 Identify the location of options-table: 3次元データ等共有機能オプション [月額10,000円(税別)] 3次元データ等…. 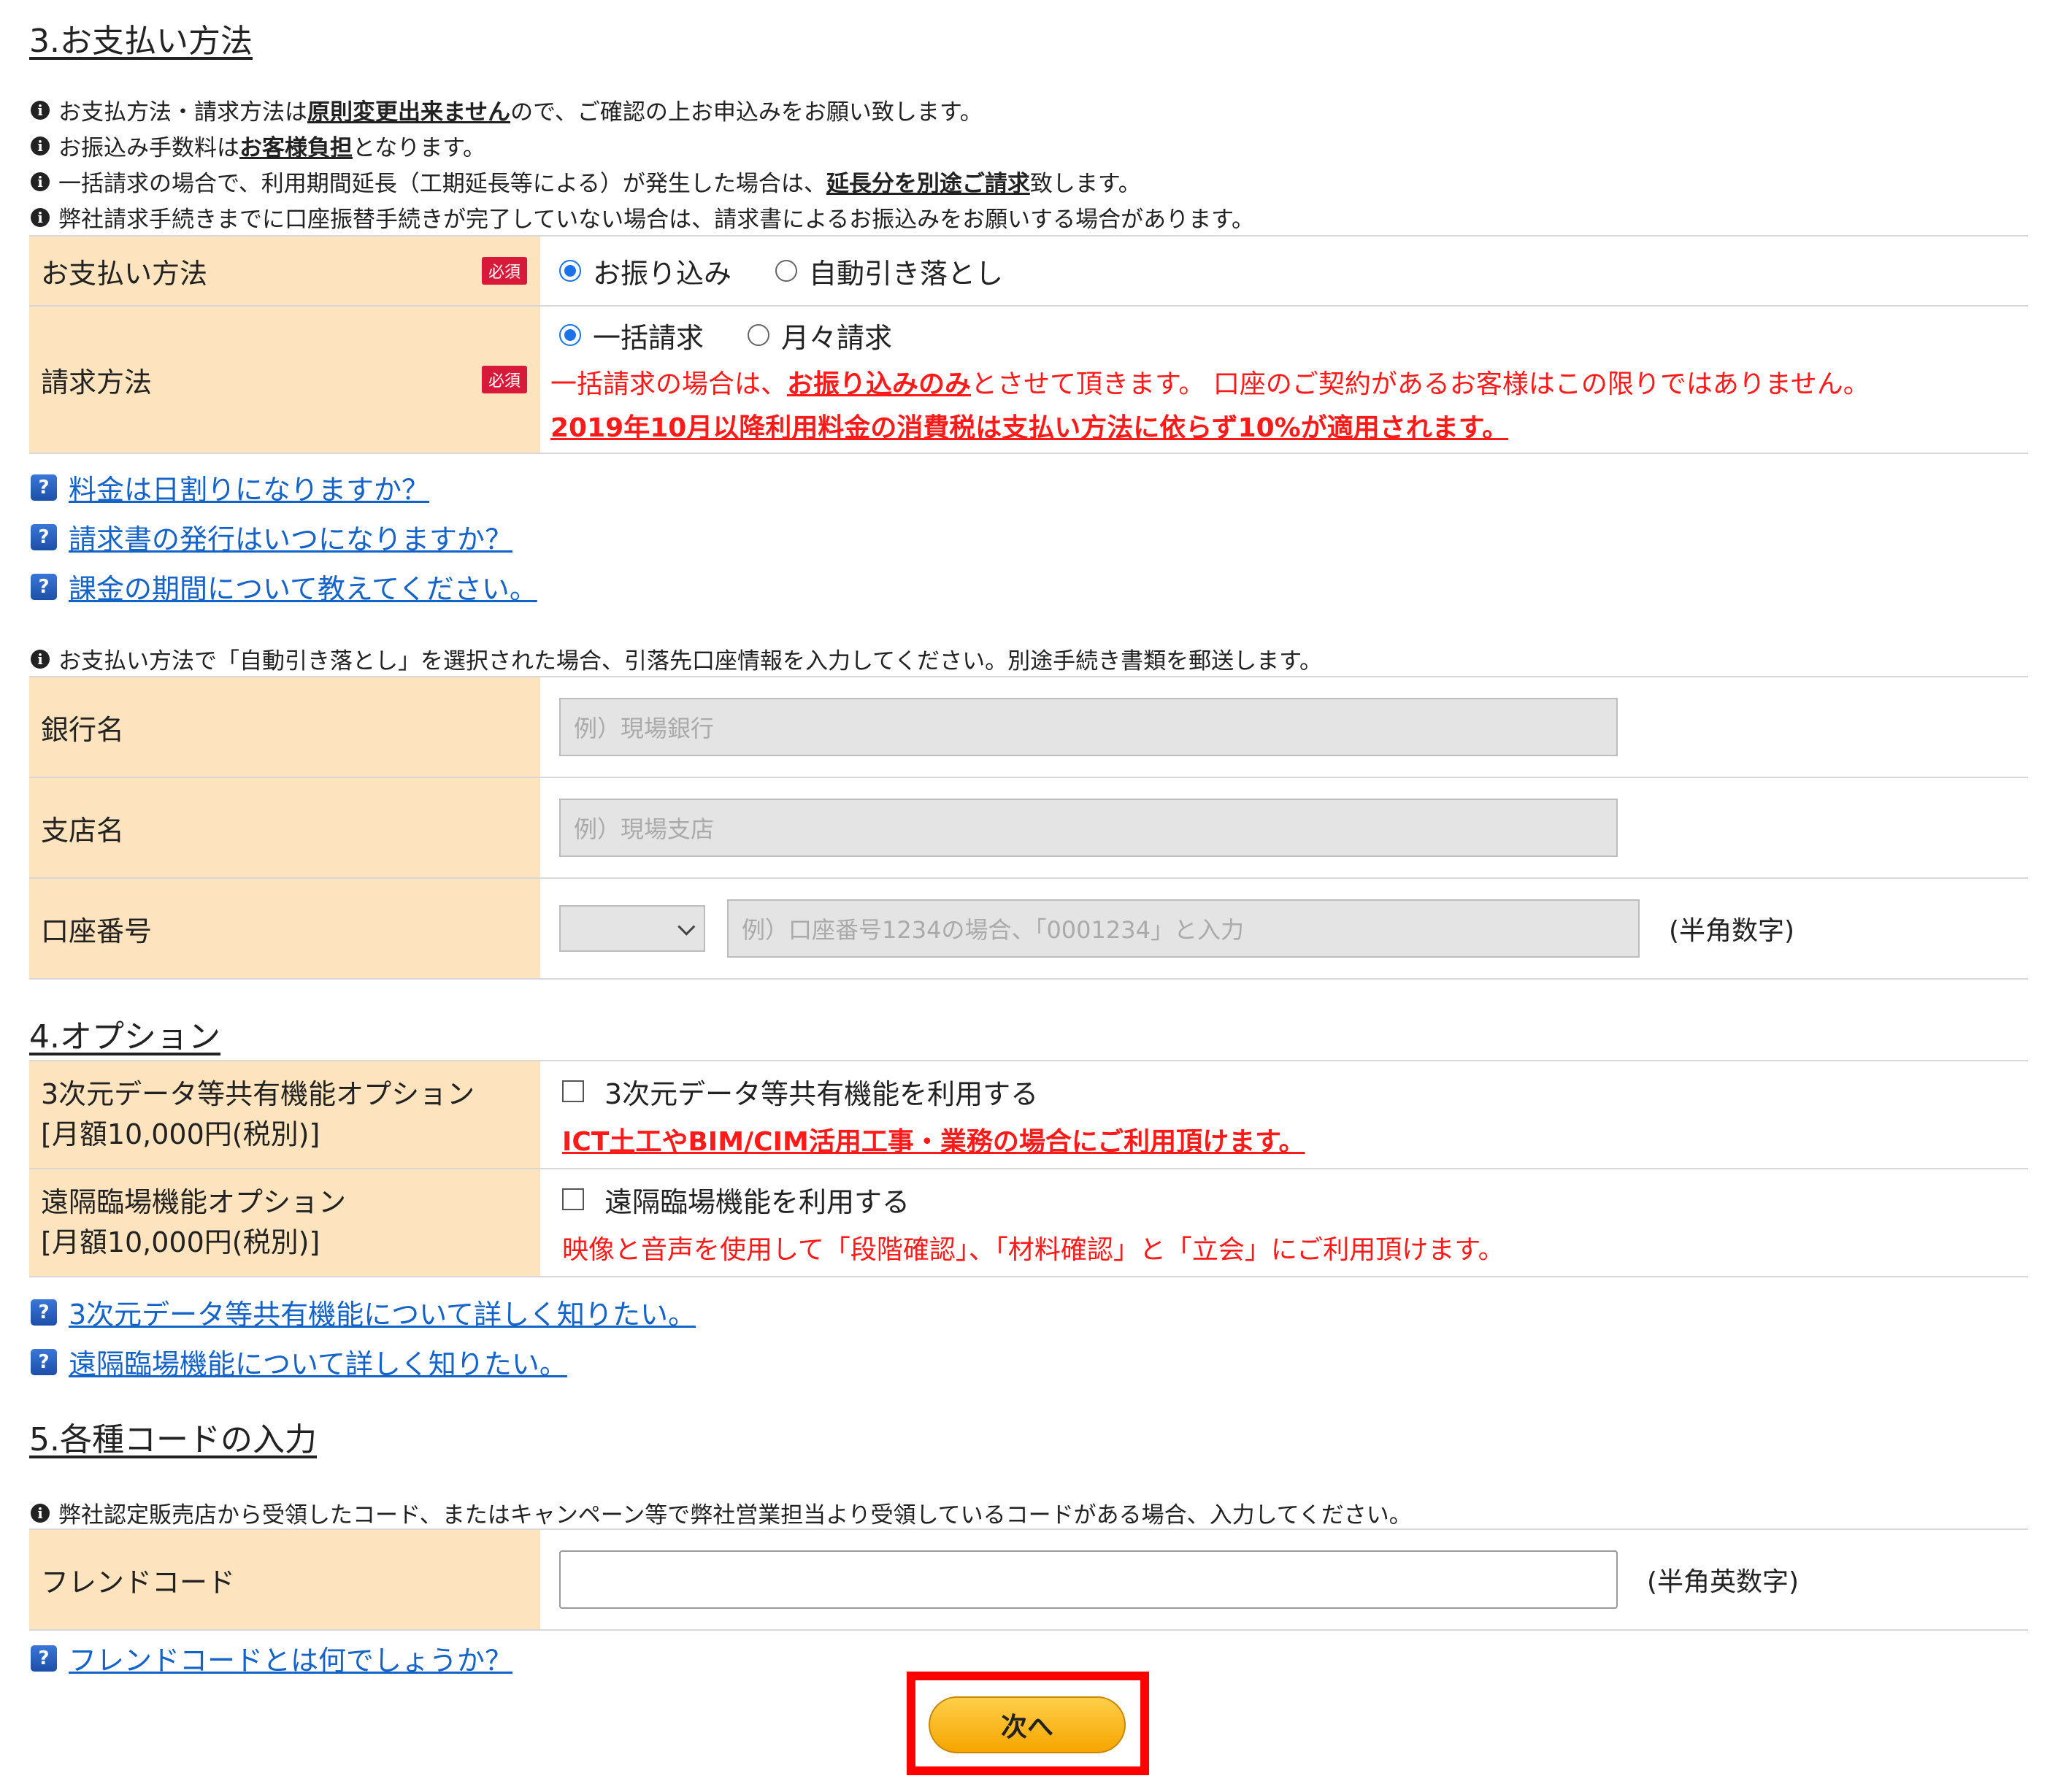
(1028, 1168).